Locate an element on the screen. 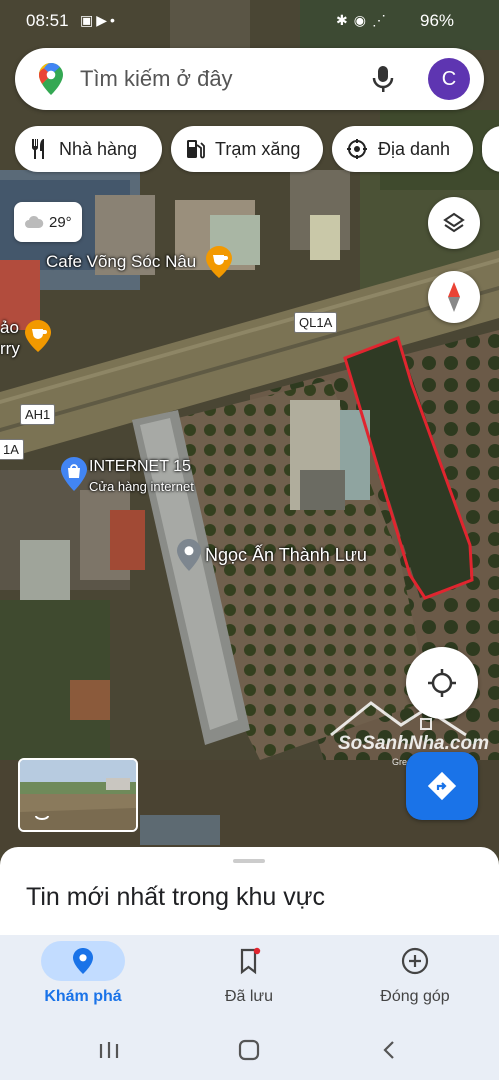 This screenshot has height=1080, width=499. street-view-image is located at coordinates (78, 795).